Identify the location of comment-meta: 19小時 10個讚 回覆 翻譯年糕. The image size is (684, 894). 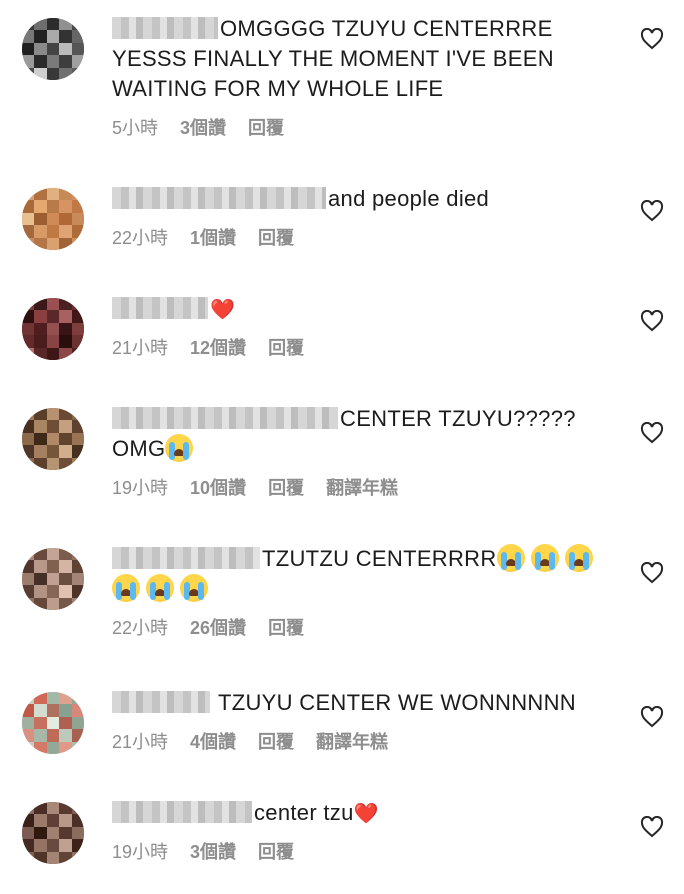
(357, 487).